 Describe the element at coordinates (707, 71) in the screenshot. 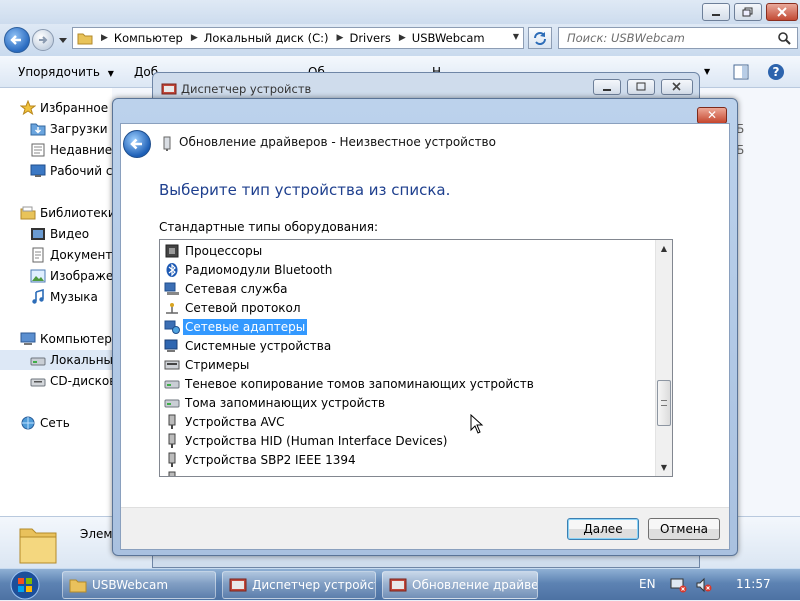

I see `view-options-dropdown-icon: ▼` at that location.